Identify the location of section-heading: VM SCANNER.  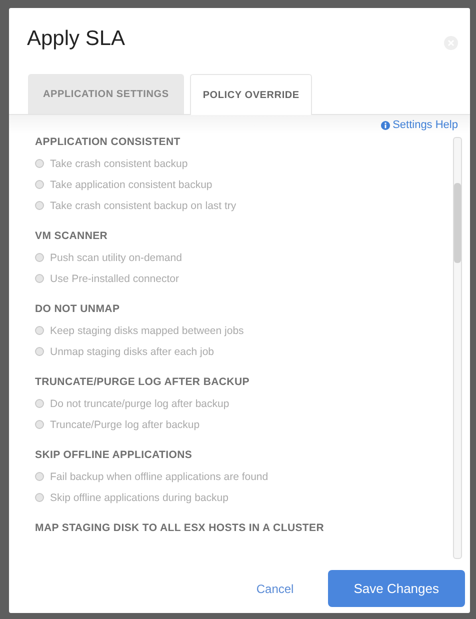
(72, 236).